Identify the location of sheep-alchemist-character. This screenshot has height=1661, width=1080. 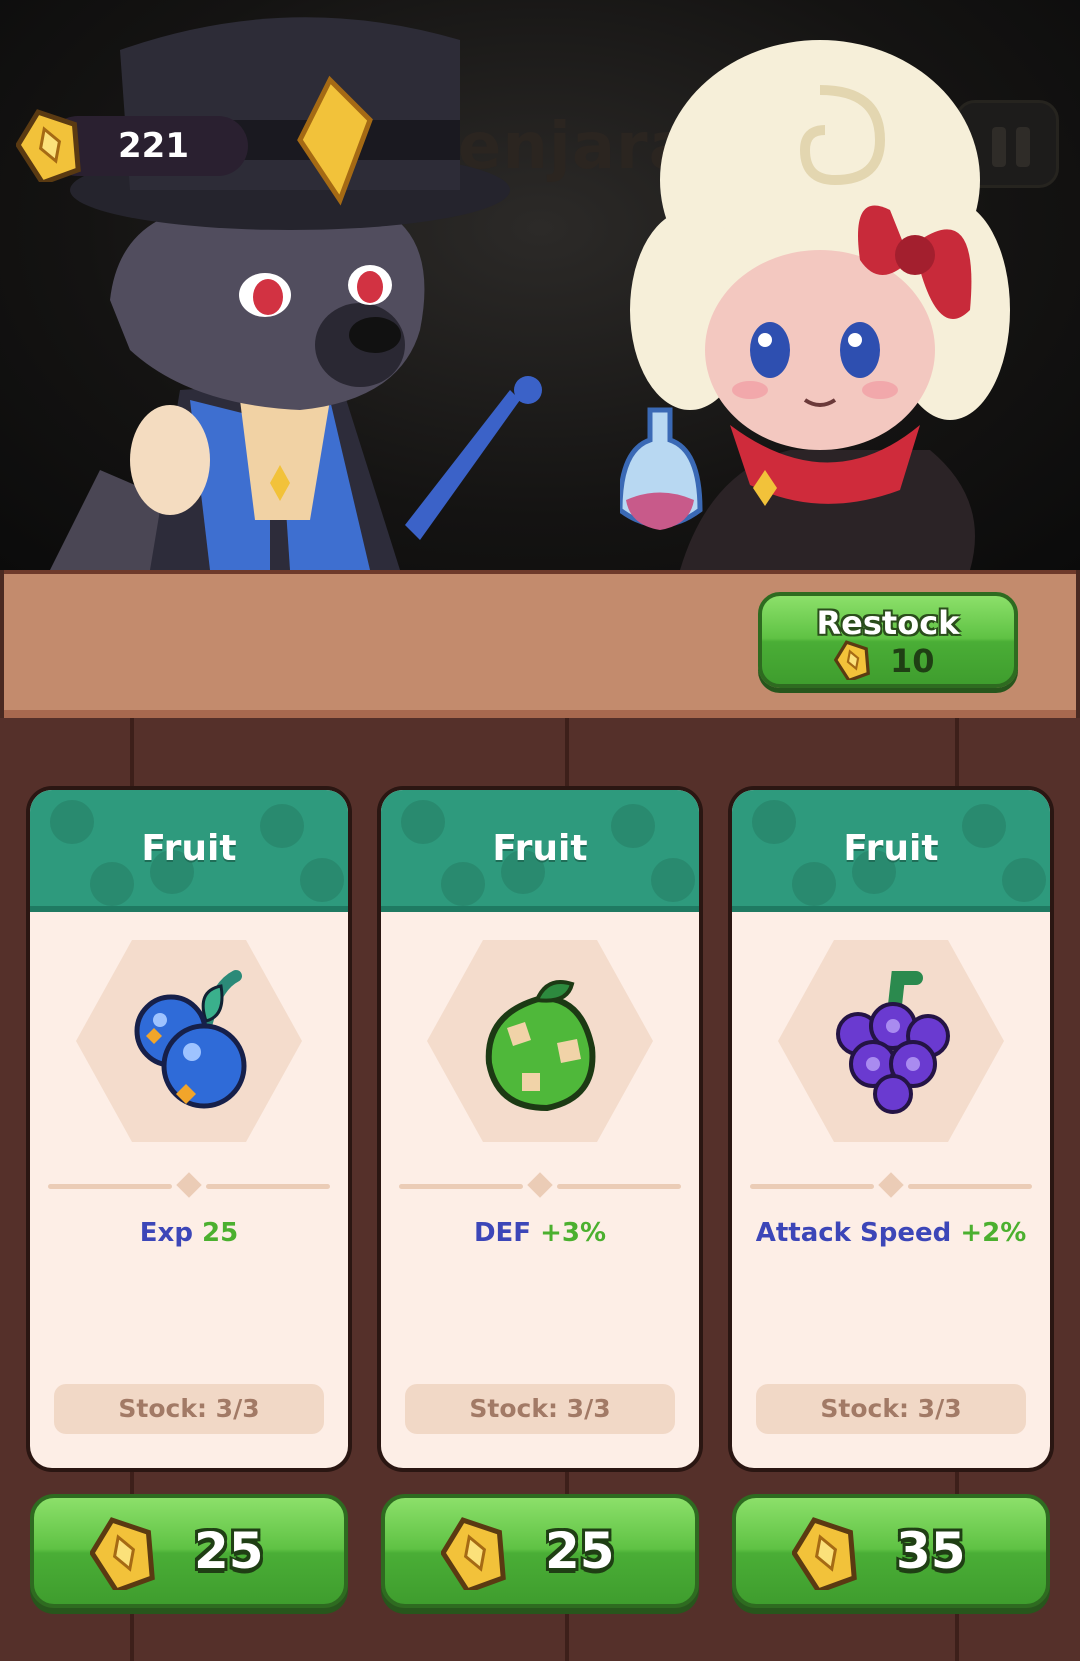
(815, 305).